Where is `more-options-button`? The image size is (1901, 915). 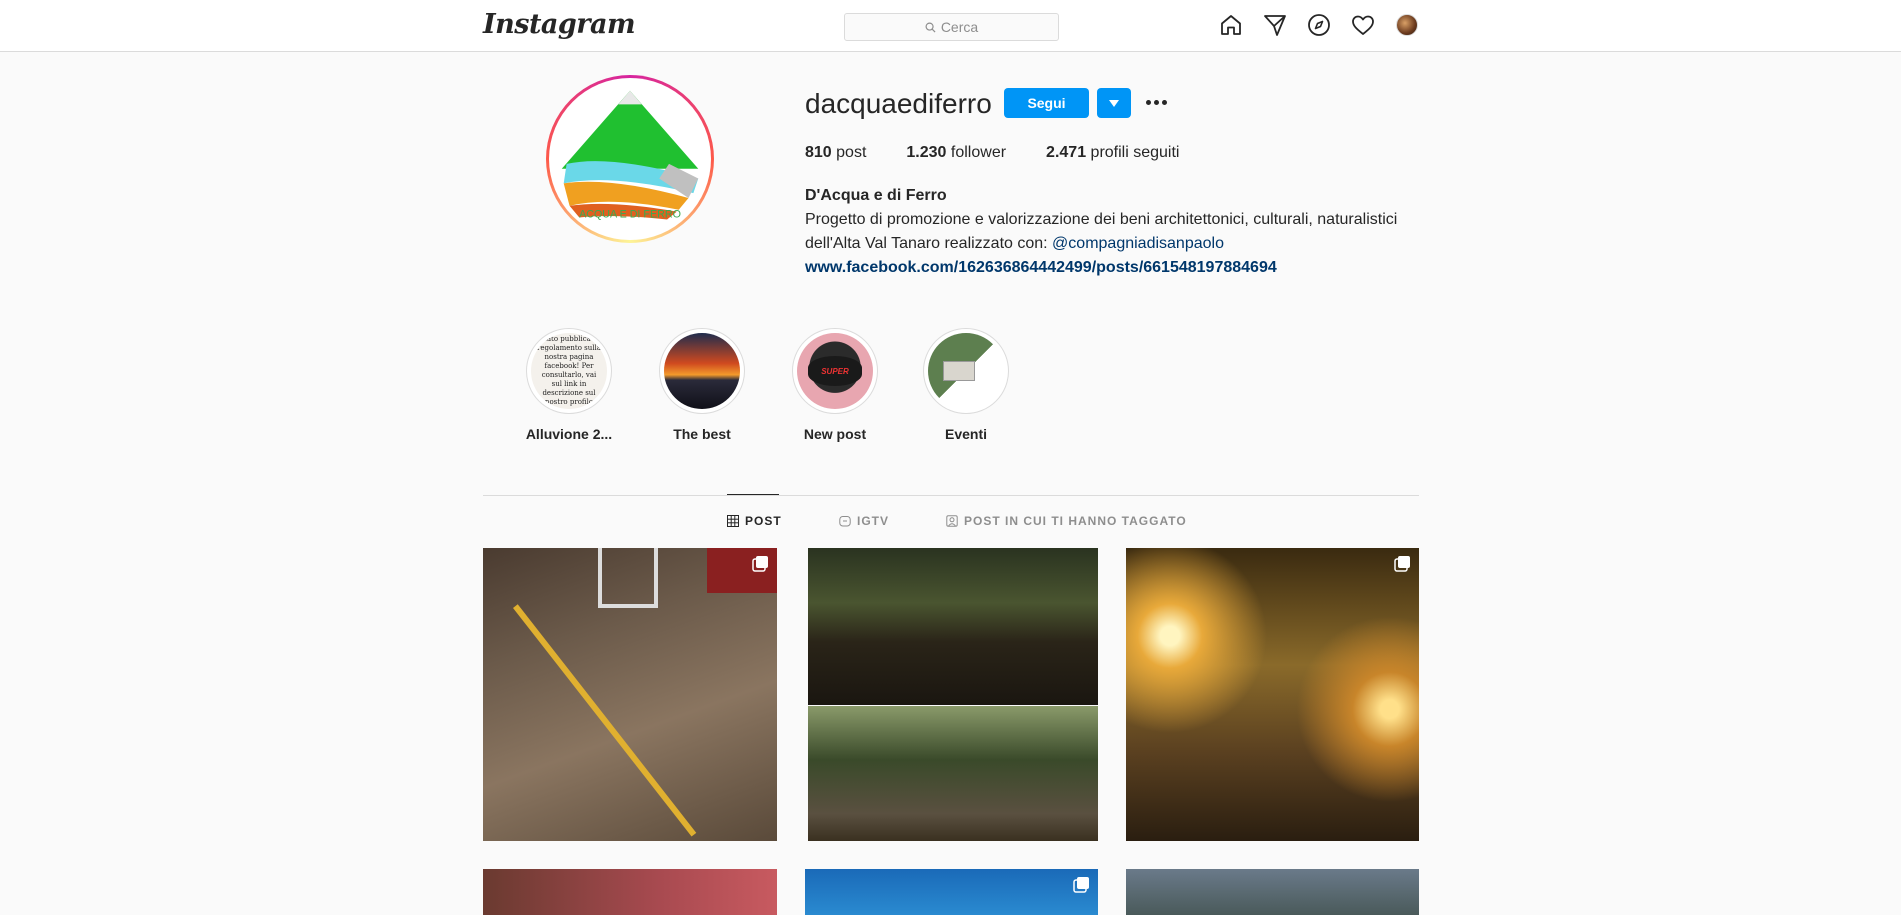
more-options-button is located at coordinates (1156, 102).